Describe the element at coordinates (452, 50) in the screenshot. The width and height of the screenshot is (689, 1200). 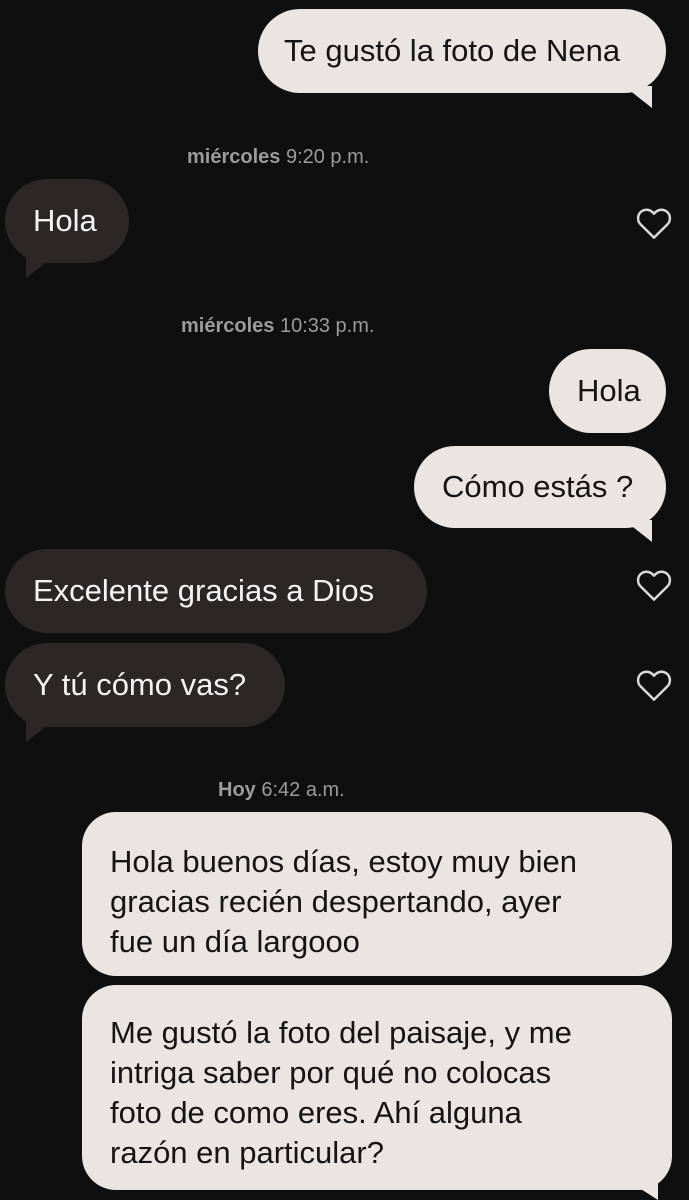
I see `message-text: Te gustó la foto de Nena` at that location.